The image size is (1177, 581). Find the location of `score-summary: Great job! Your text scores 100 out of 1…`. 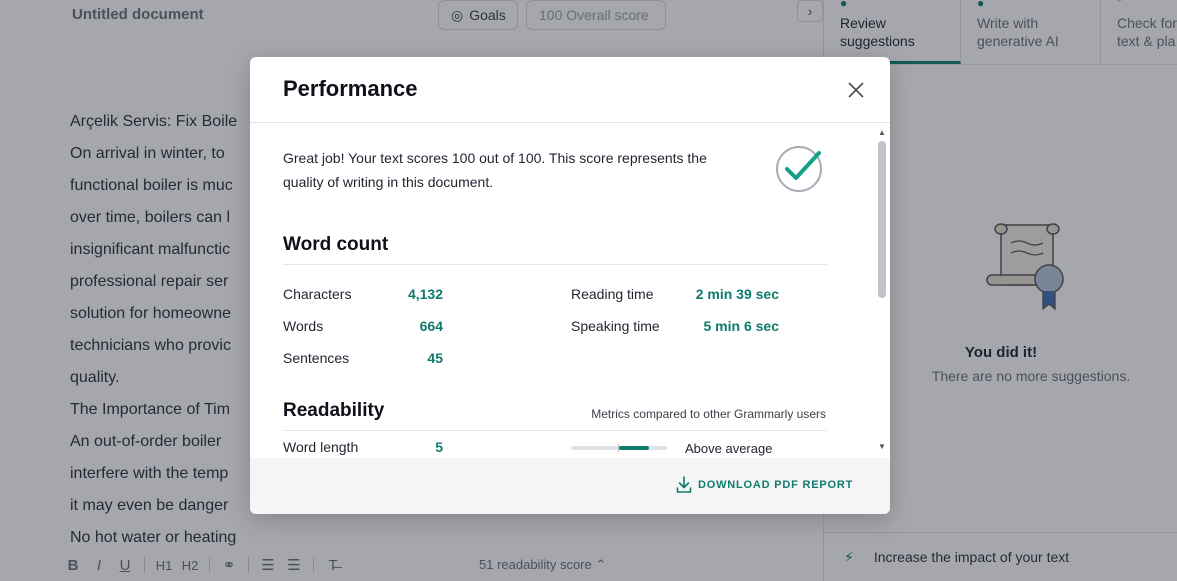

score-summary: Great job! Your text scores 100 out of 1… is located at coordinates (495, 170).